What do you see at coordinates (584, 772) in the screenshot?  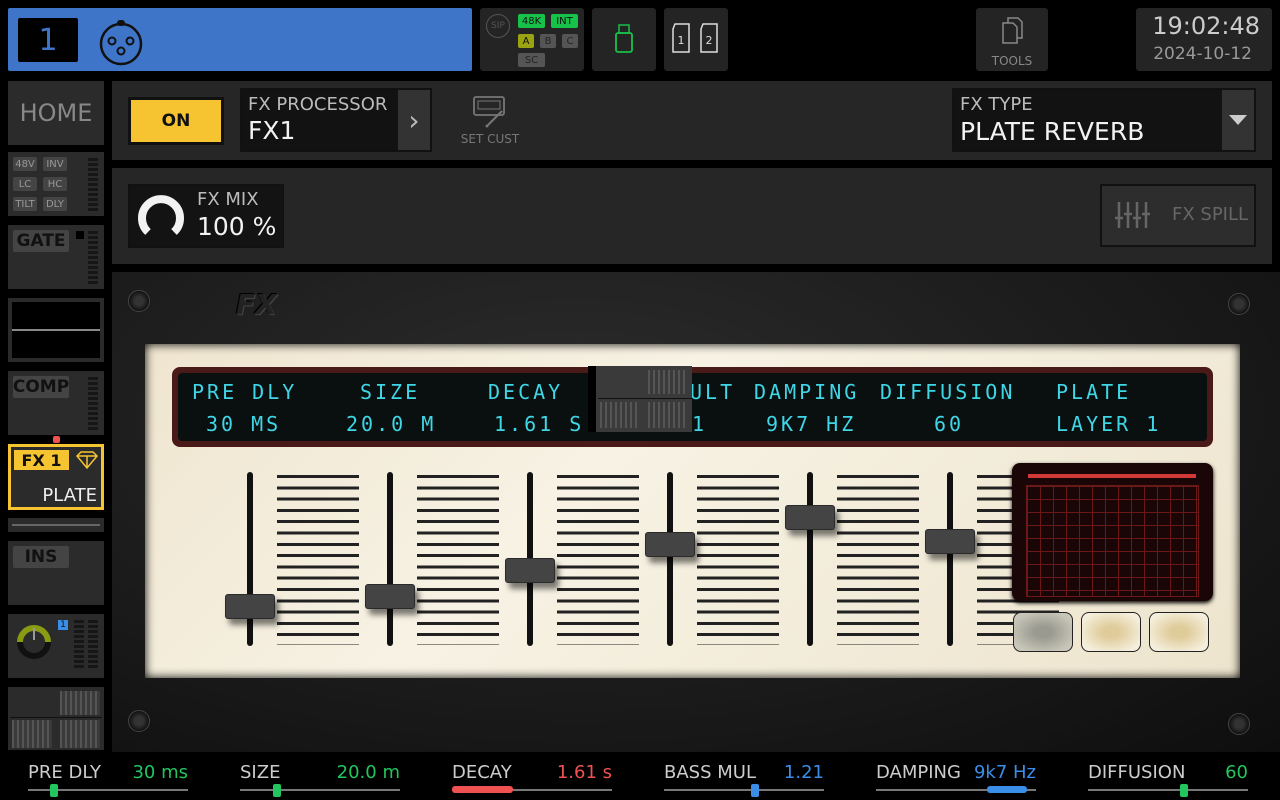 I see `param-value: 1.61 s` at bounding box center [584, 772].